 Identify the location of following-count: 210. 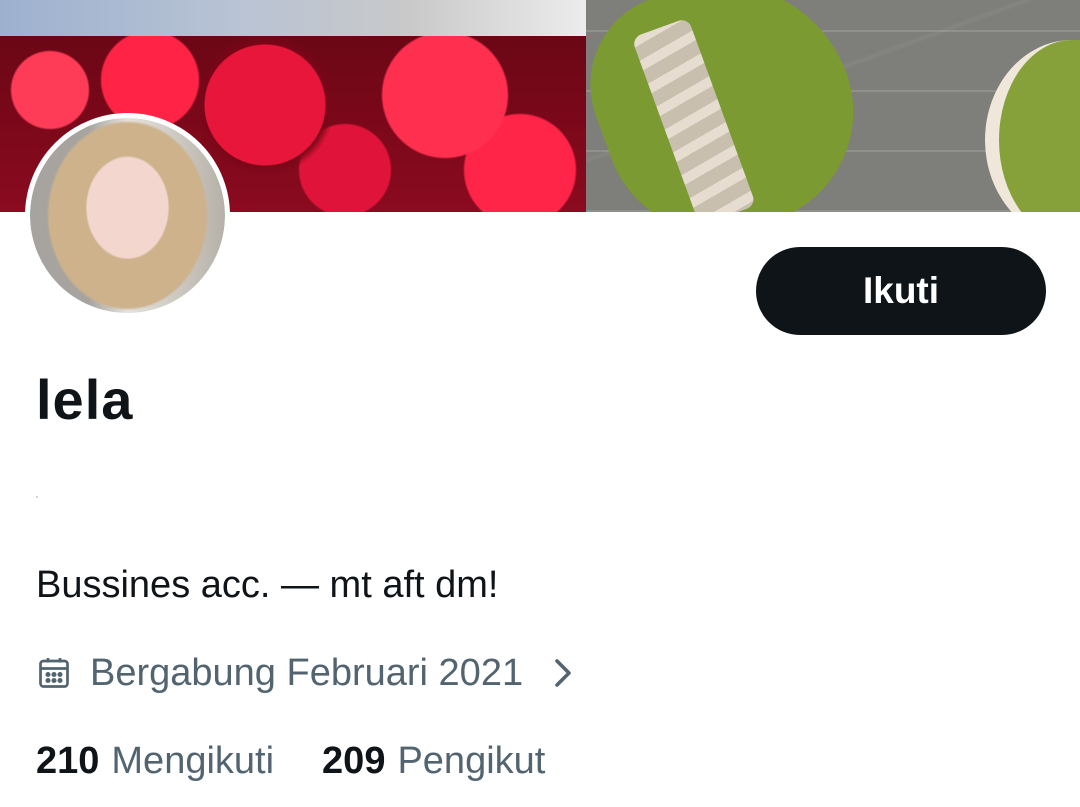
(68, 760).